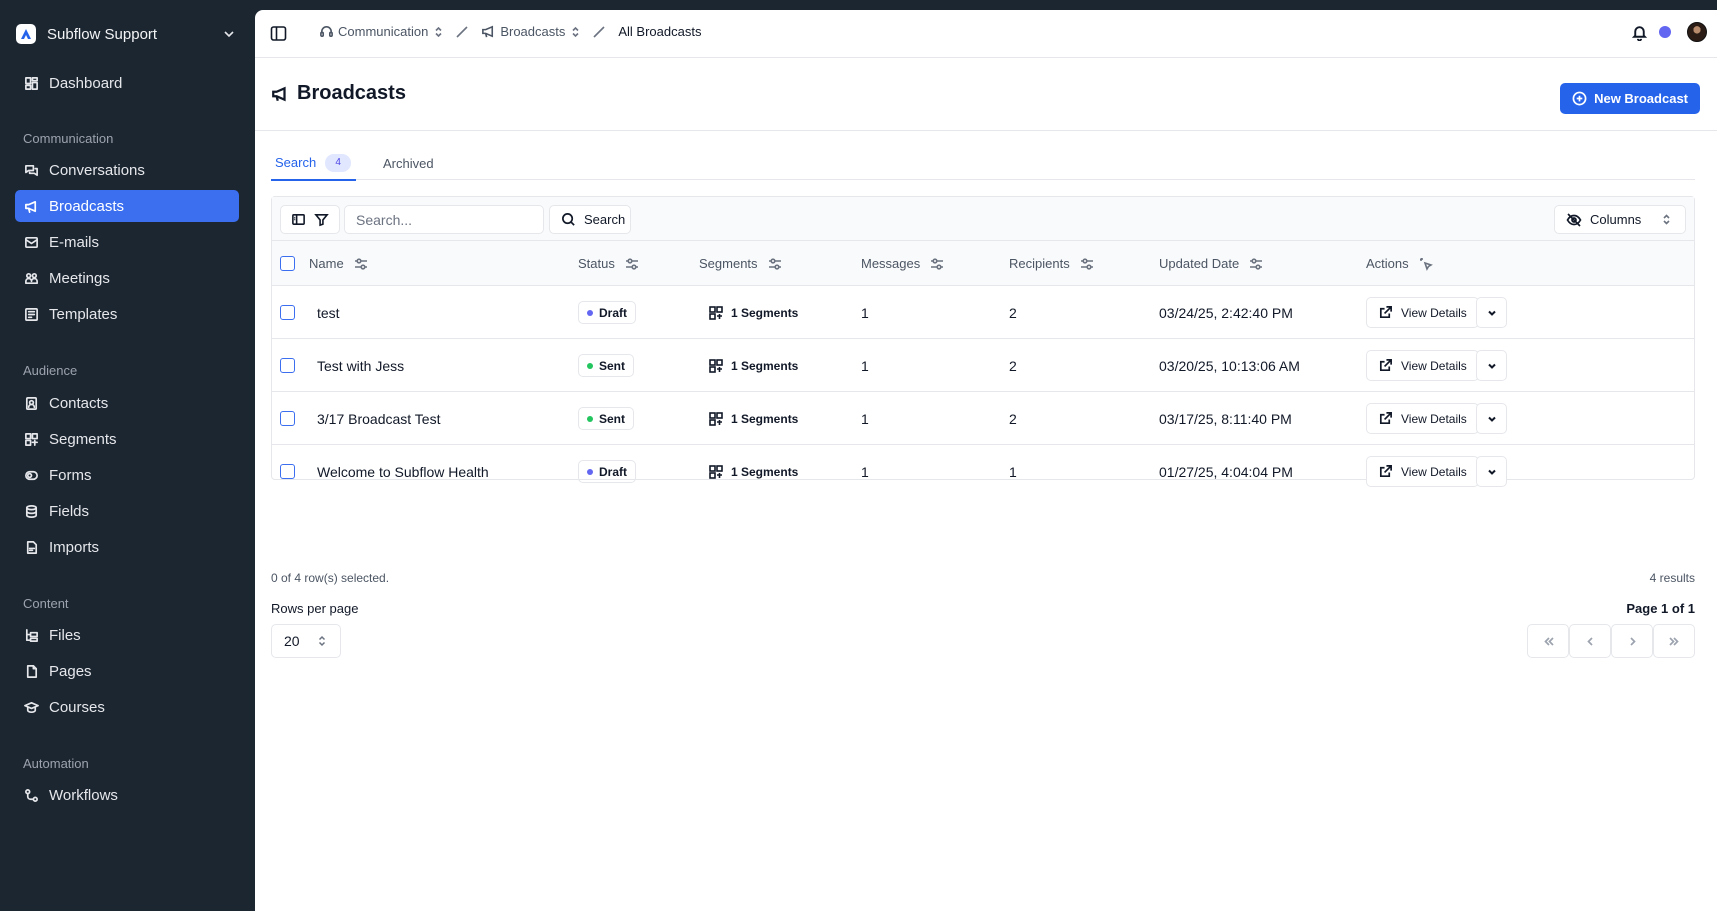  Describe the element at coordinates (298, 219) in the screenshot. I see `panel-view-icon` at that location.